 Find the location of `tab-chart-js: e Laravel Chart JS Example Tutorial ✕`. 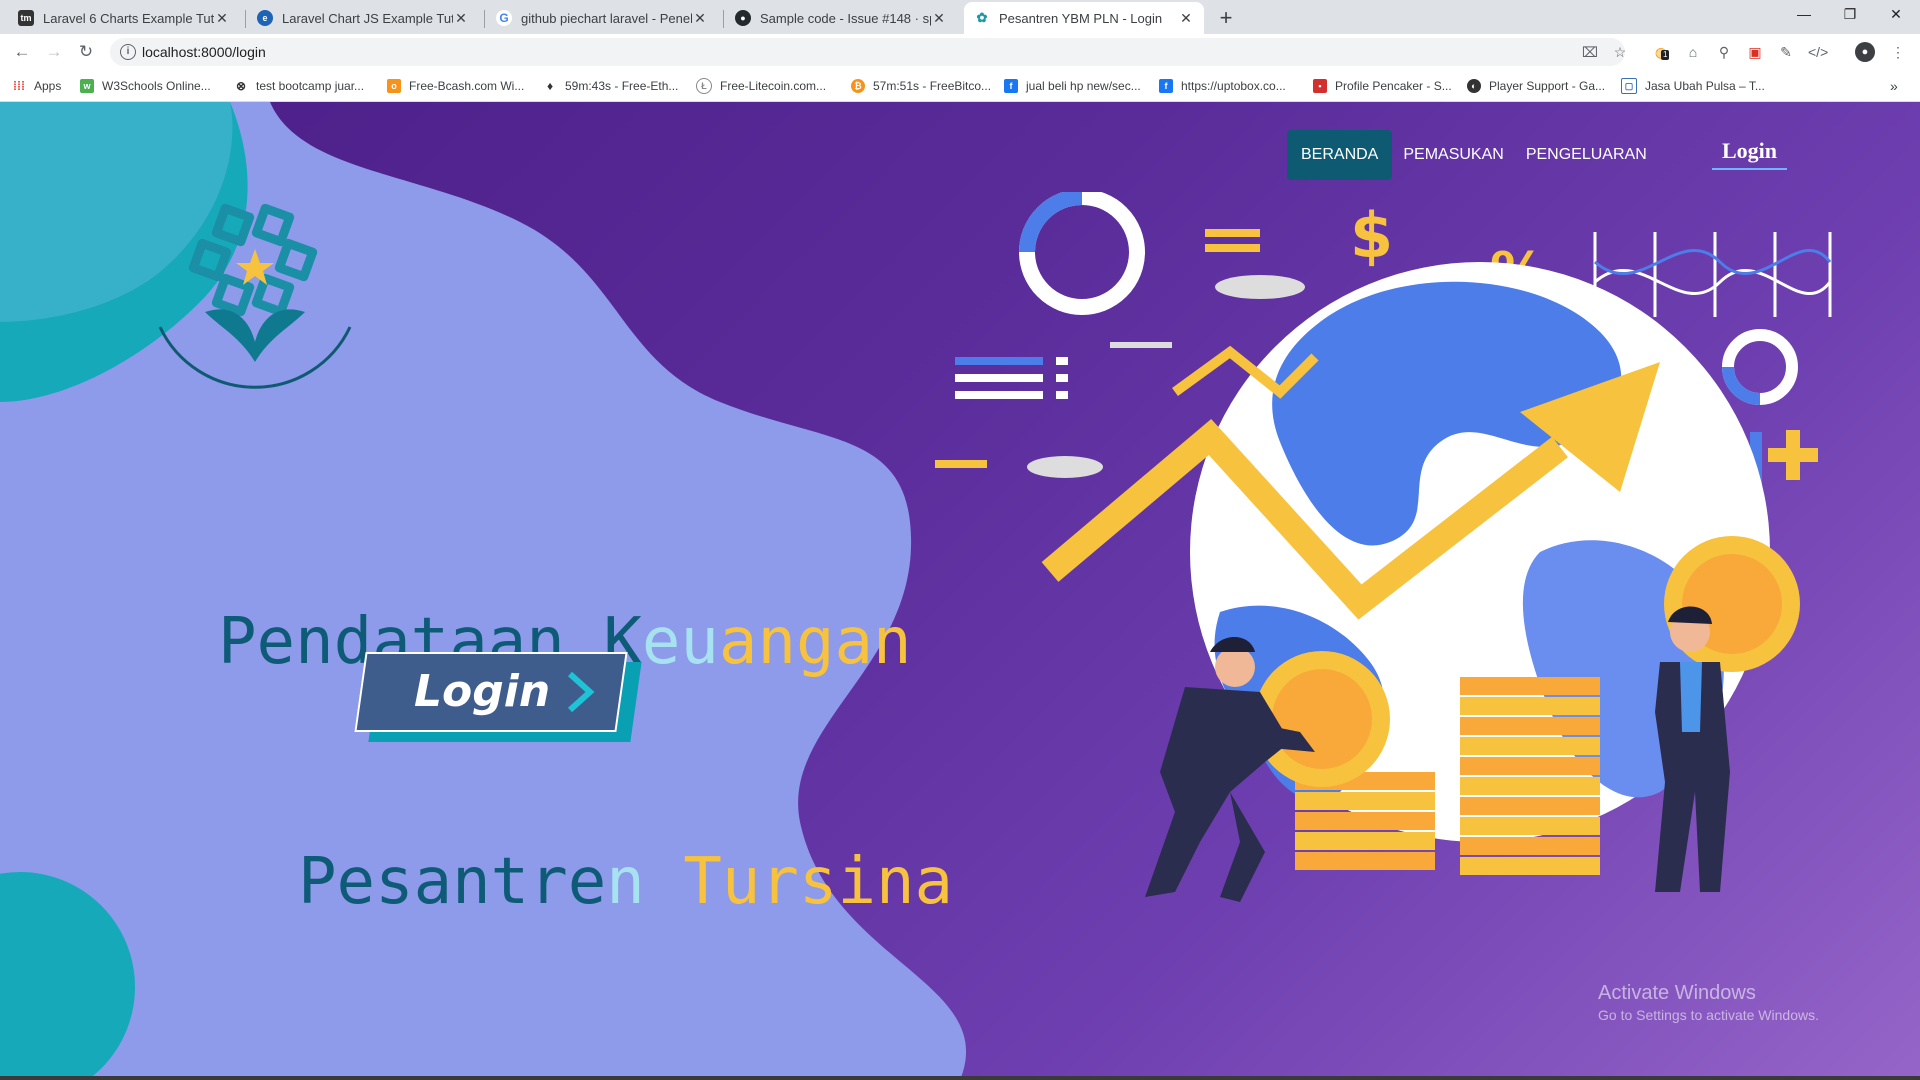

tab-chart-js: e Laravel Chart JS Example Tutorial ✕ is located at coordinates (363, 18).